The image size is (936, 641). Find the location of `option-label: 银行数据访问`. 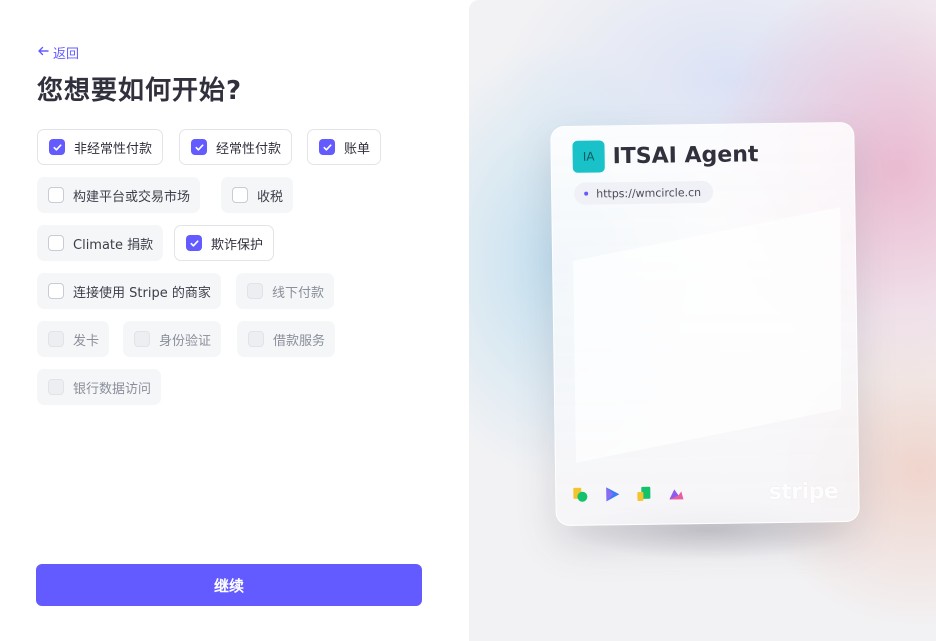

option-label: 银行数据访问 is located at coordinates (112, 389).